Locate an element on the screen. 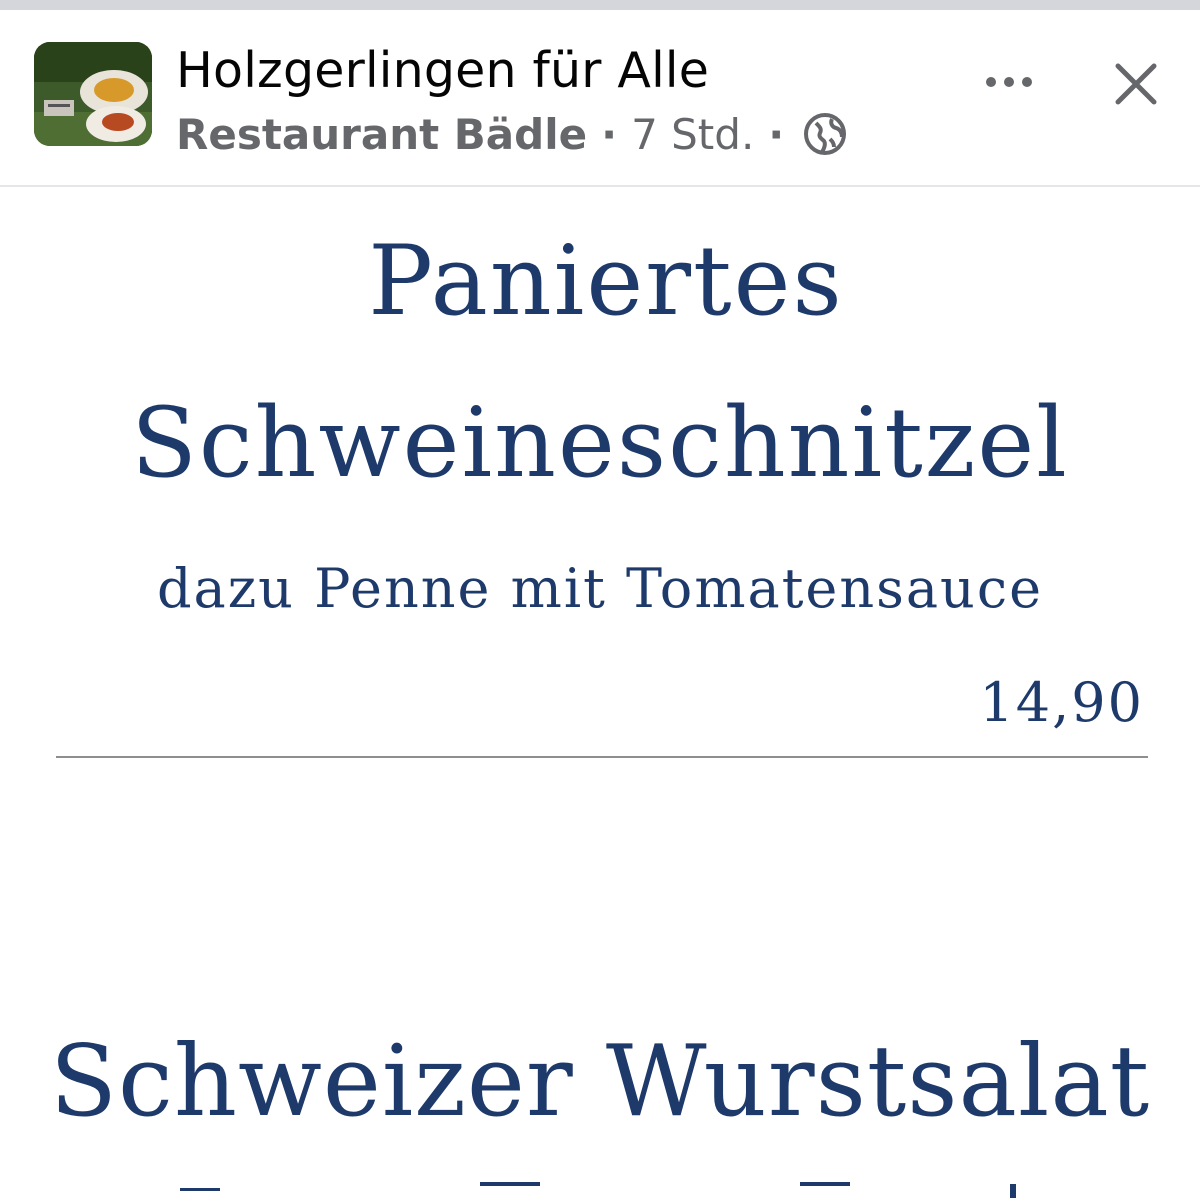 The height and width of the screenshot is (1200, 1200). post-meta: Restaurant Bädle · 7 Std. · is located at coordinates (512, 134).